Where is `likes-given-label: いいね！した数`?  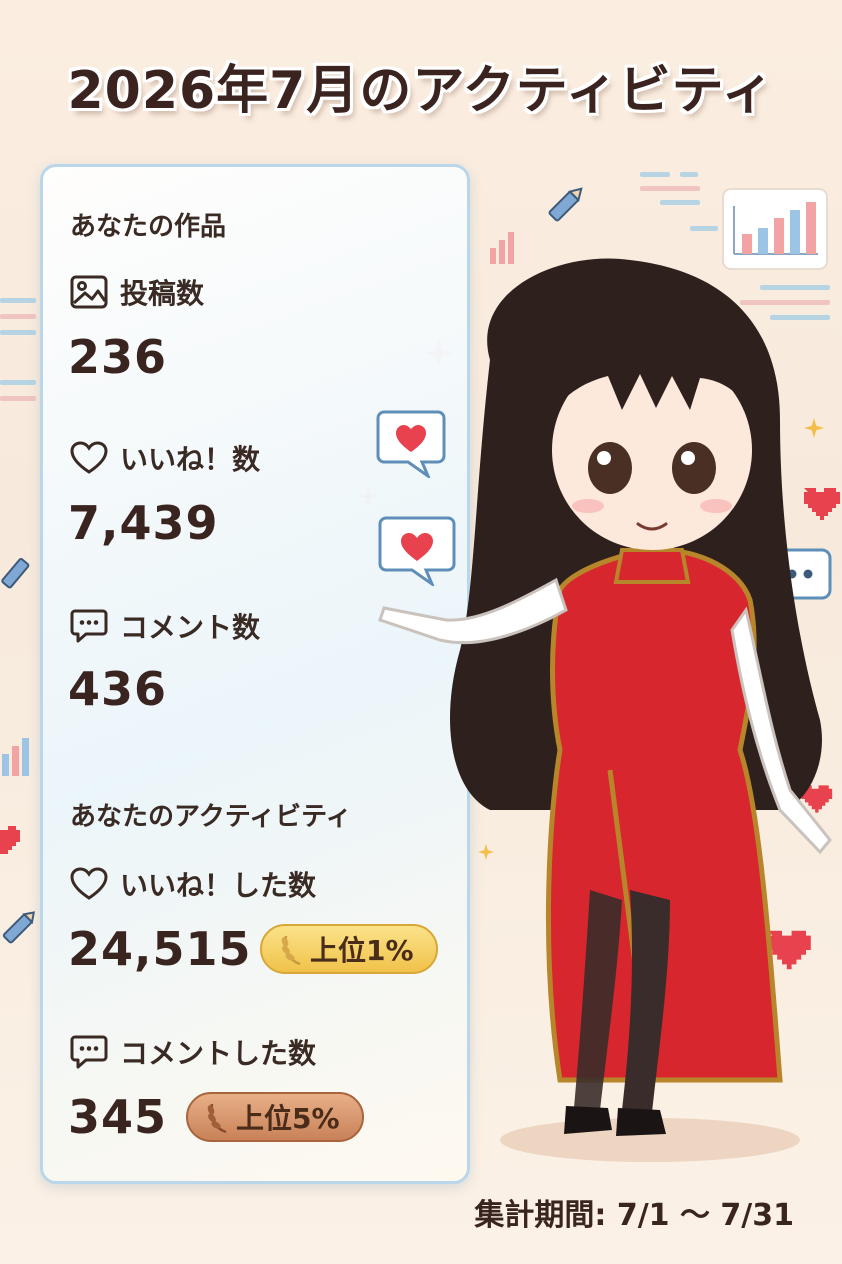
likes-given-label: いいね！した数 is located at coordinates (193, 884).